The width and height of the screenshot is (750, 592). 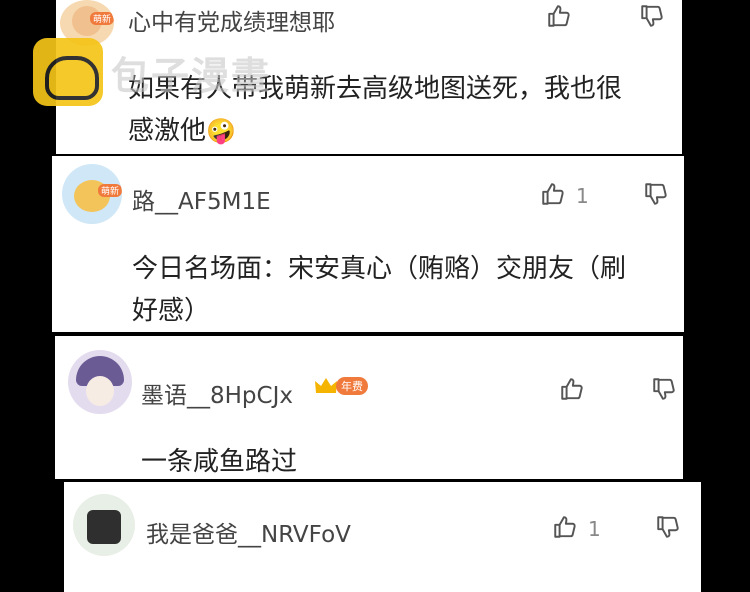 I want to click on avatar-figure, so click(x=104, y=527).